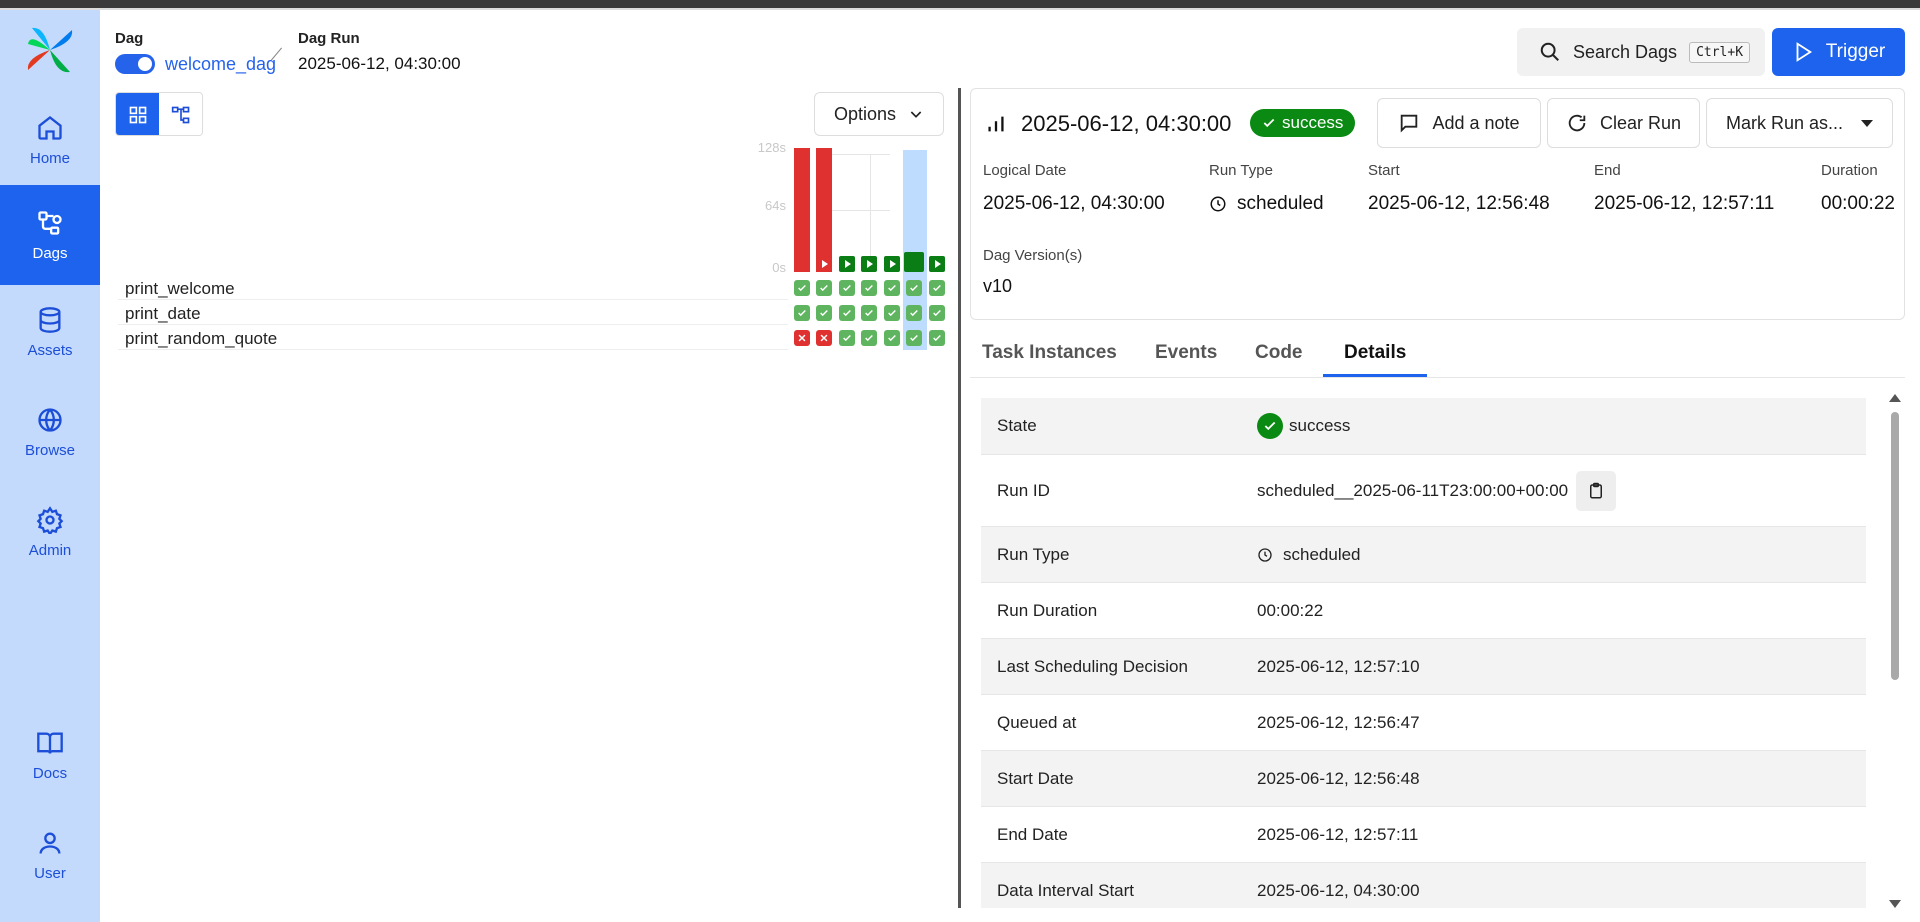 The height and width of the screenshot is (922, 1920). I want to click on active-tab-indicator, so click(1375, 375).